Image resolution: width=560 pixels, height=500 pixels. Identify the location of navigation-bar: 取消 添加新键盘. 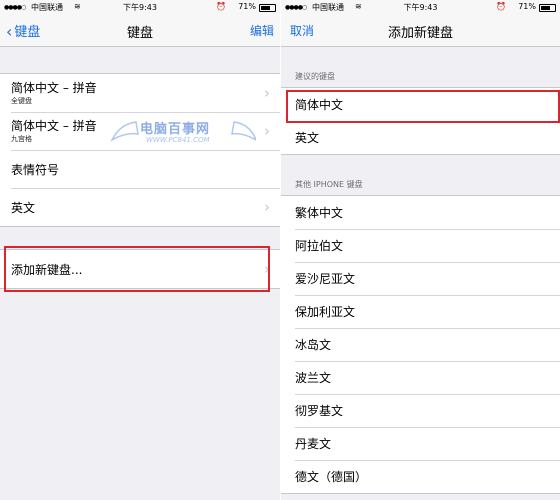
(420, 30).